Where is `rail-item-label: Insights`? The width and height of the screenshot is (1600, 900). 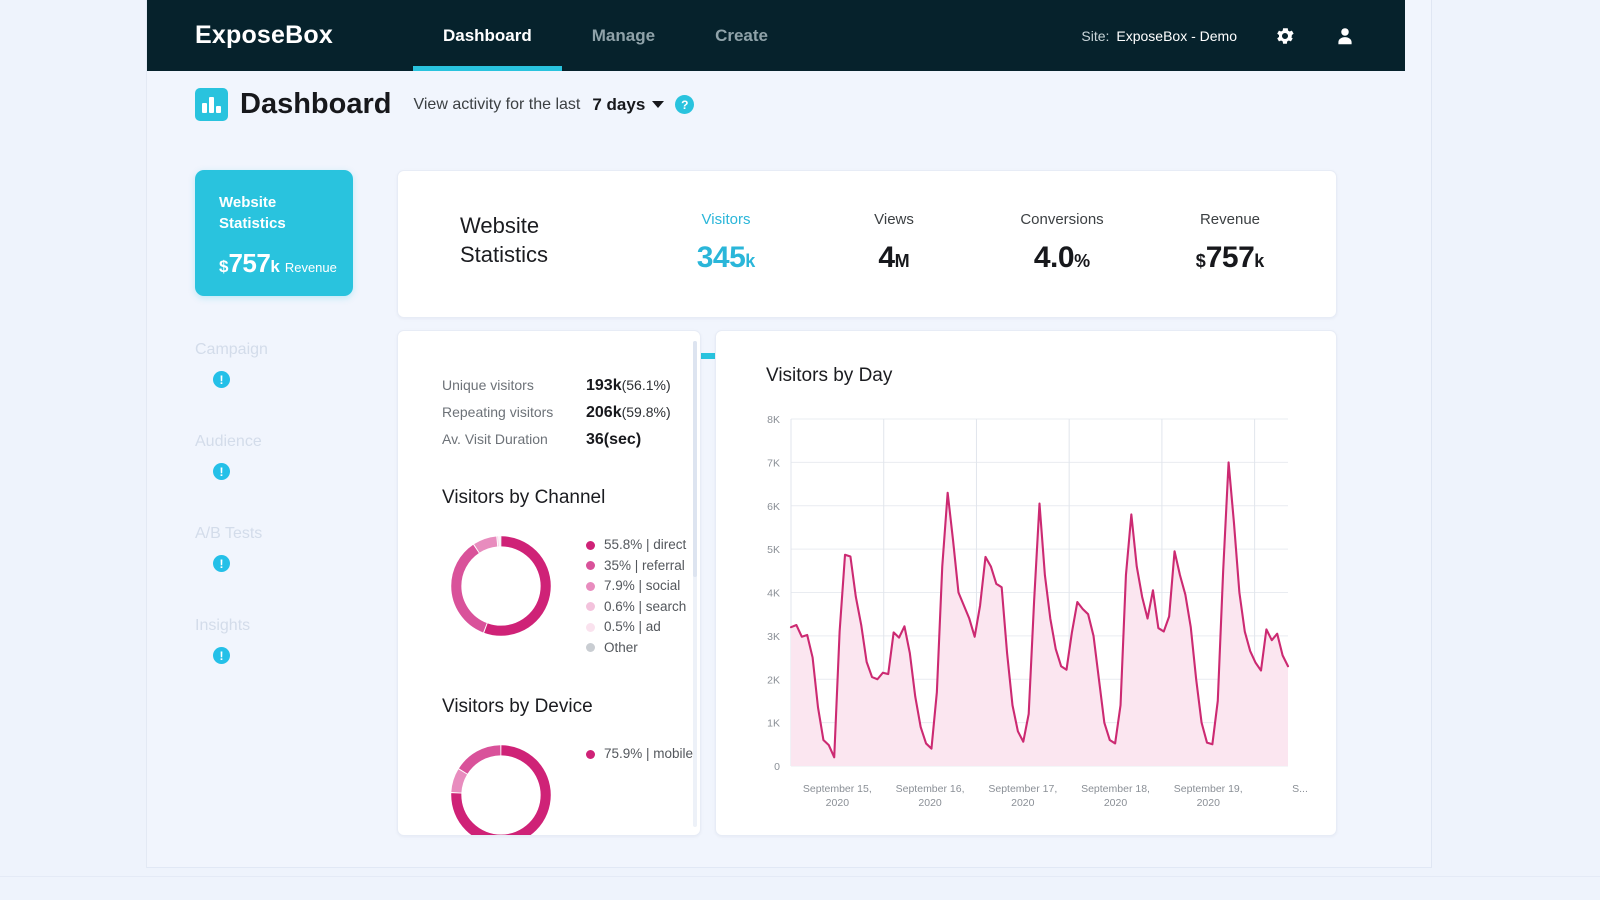
rail-item-label: Insights is located at coordinates (223, 625).